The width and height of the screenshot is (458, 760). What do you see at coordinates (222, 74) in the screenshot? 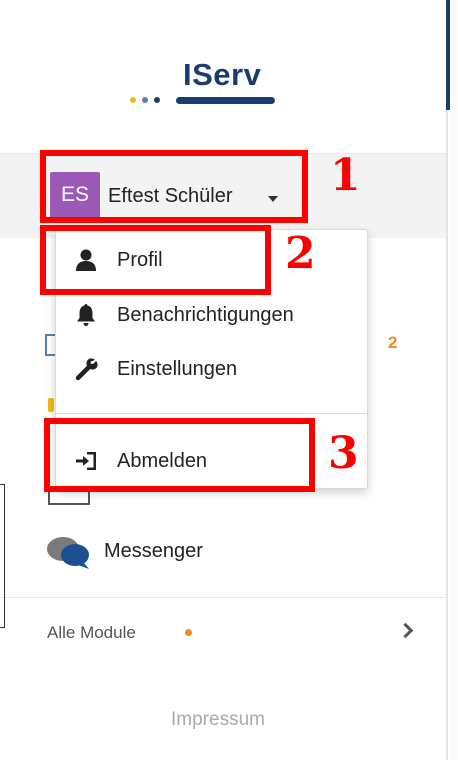
I see `logo-text: IServ` at bounding box center [222, 74].